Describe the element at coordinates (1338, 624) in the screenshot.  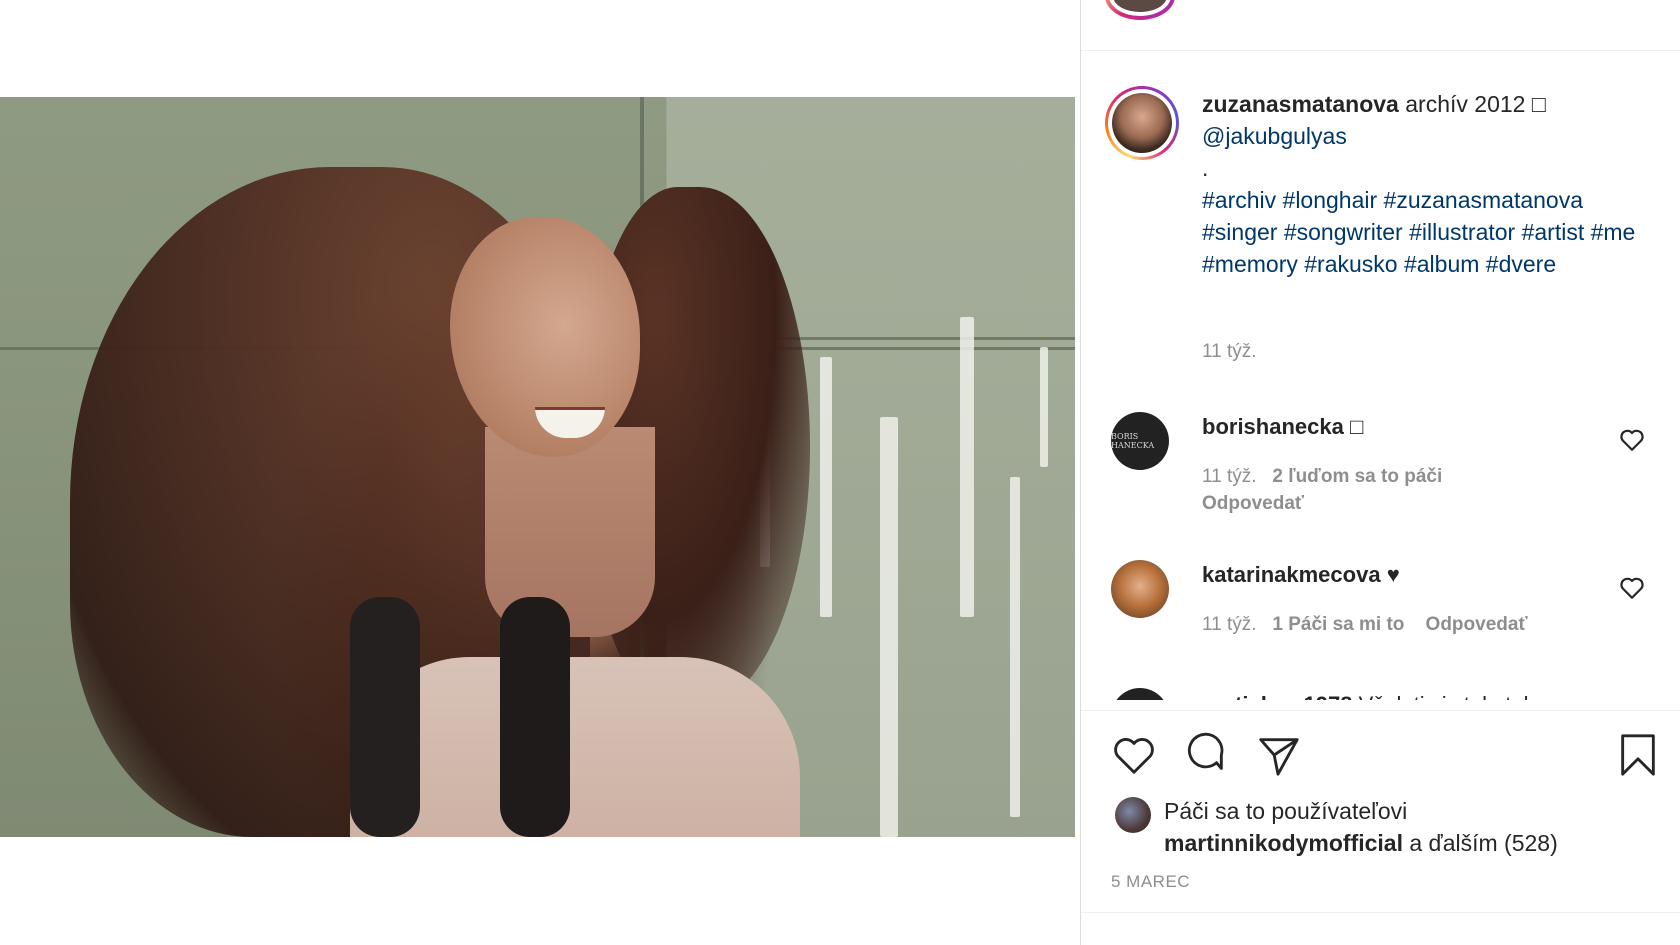
I see `comment-likes: 1 Páči sa mi to` at that location.